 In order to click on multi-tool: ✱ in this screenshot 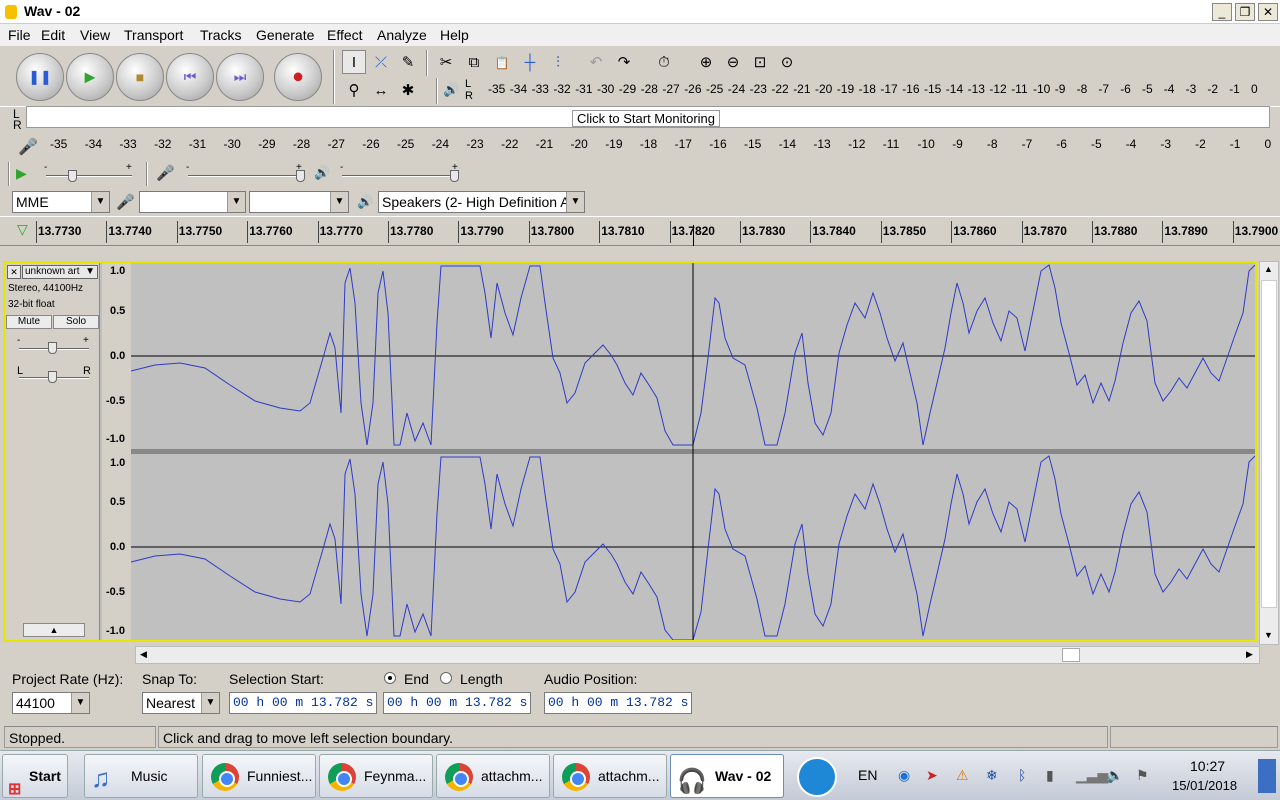, I will do `click(408, 90)`.